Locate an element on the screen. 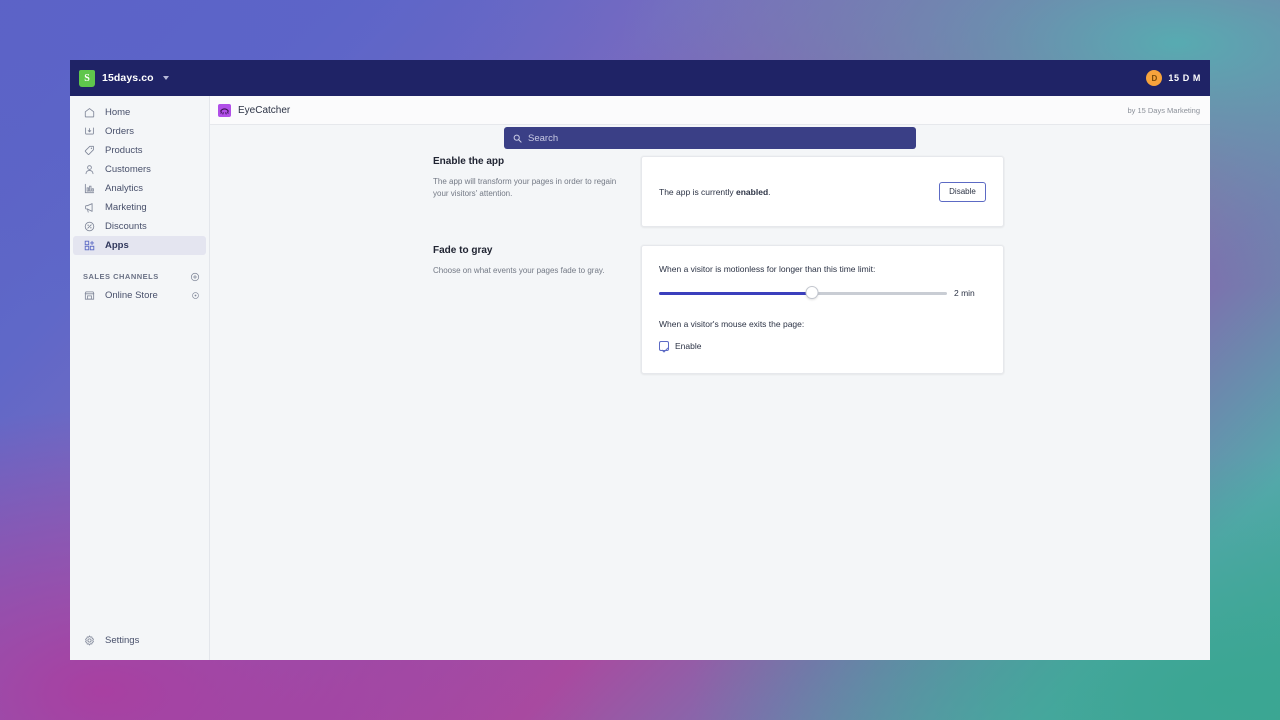  app-author: by 15 Days Marketing is located at coordinates (1163, 110).